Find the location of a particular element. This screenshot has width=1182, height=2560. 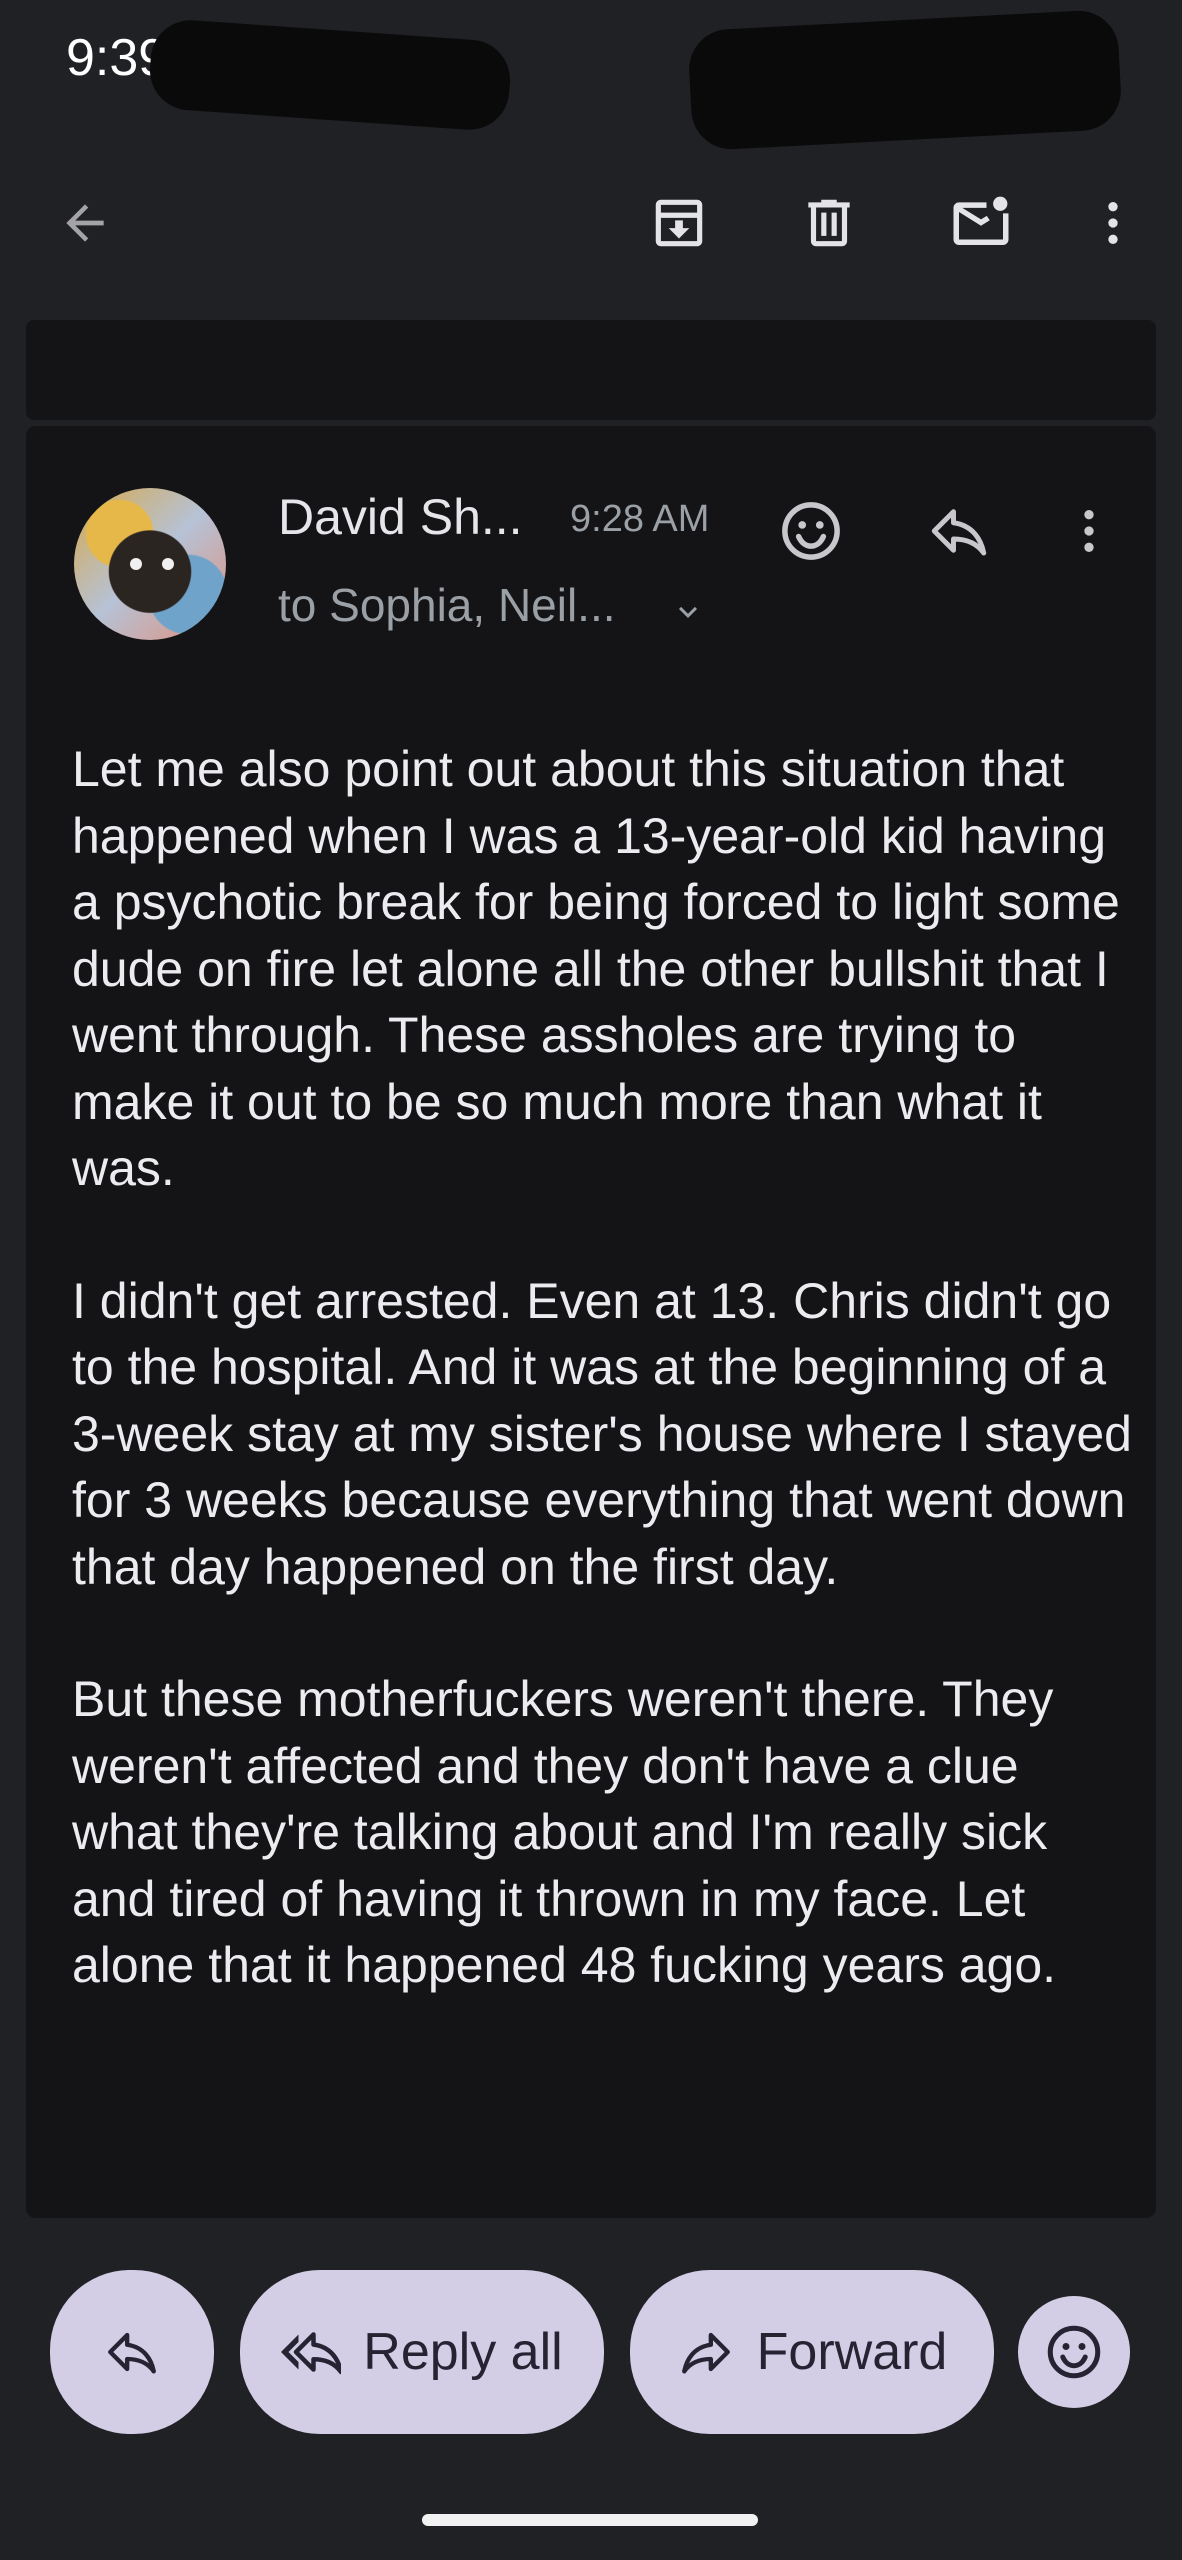

forward-icon is located at coordinates (705, 2353).